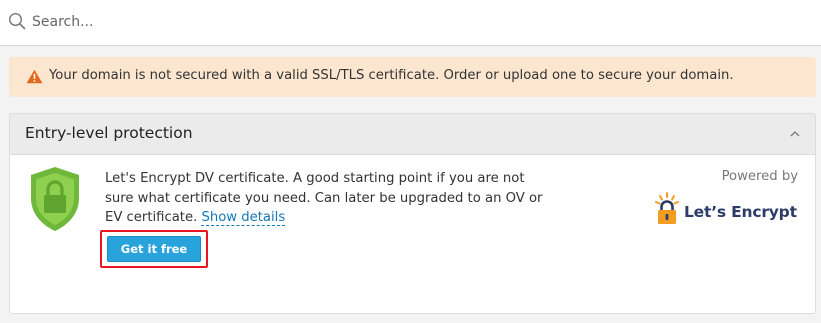 The width and height of the screenshot is (821, 323). Describe the element at coordinates (667, 208) in the screenshot. I see `lets-encrypt-logo-icon` at that location.